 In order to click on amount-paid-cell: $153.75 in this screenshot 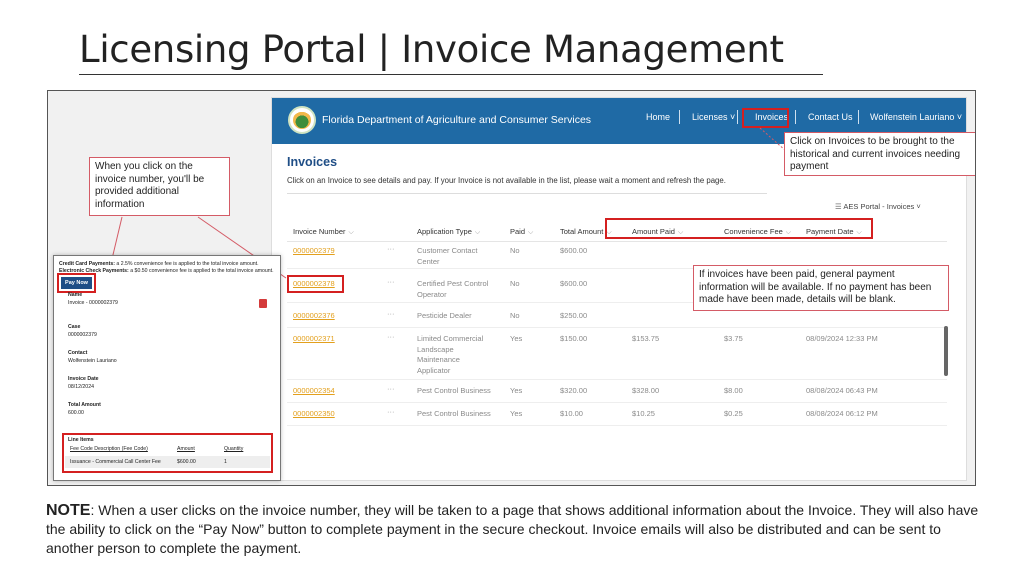, I will do `click(646, 338)`.